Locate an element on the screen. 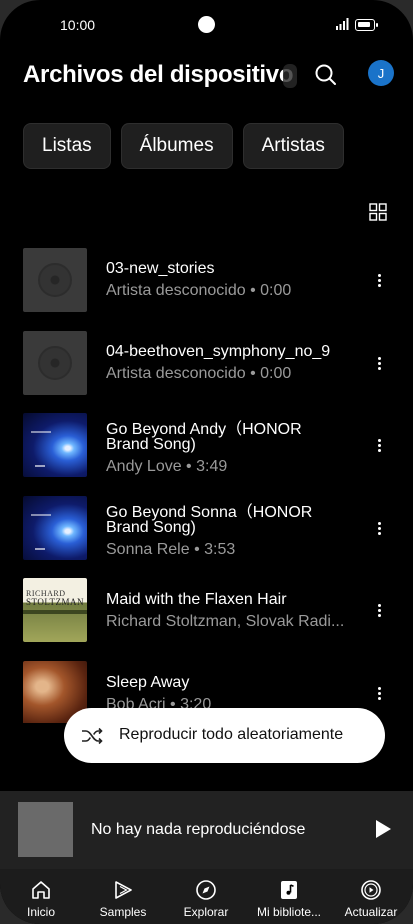  track-title: Sleep Away is located at coordinates (148, 682).